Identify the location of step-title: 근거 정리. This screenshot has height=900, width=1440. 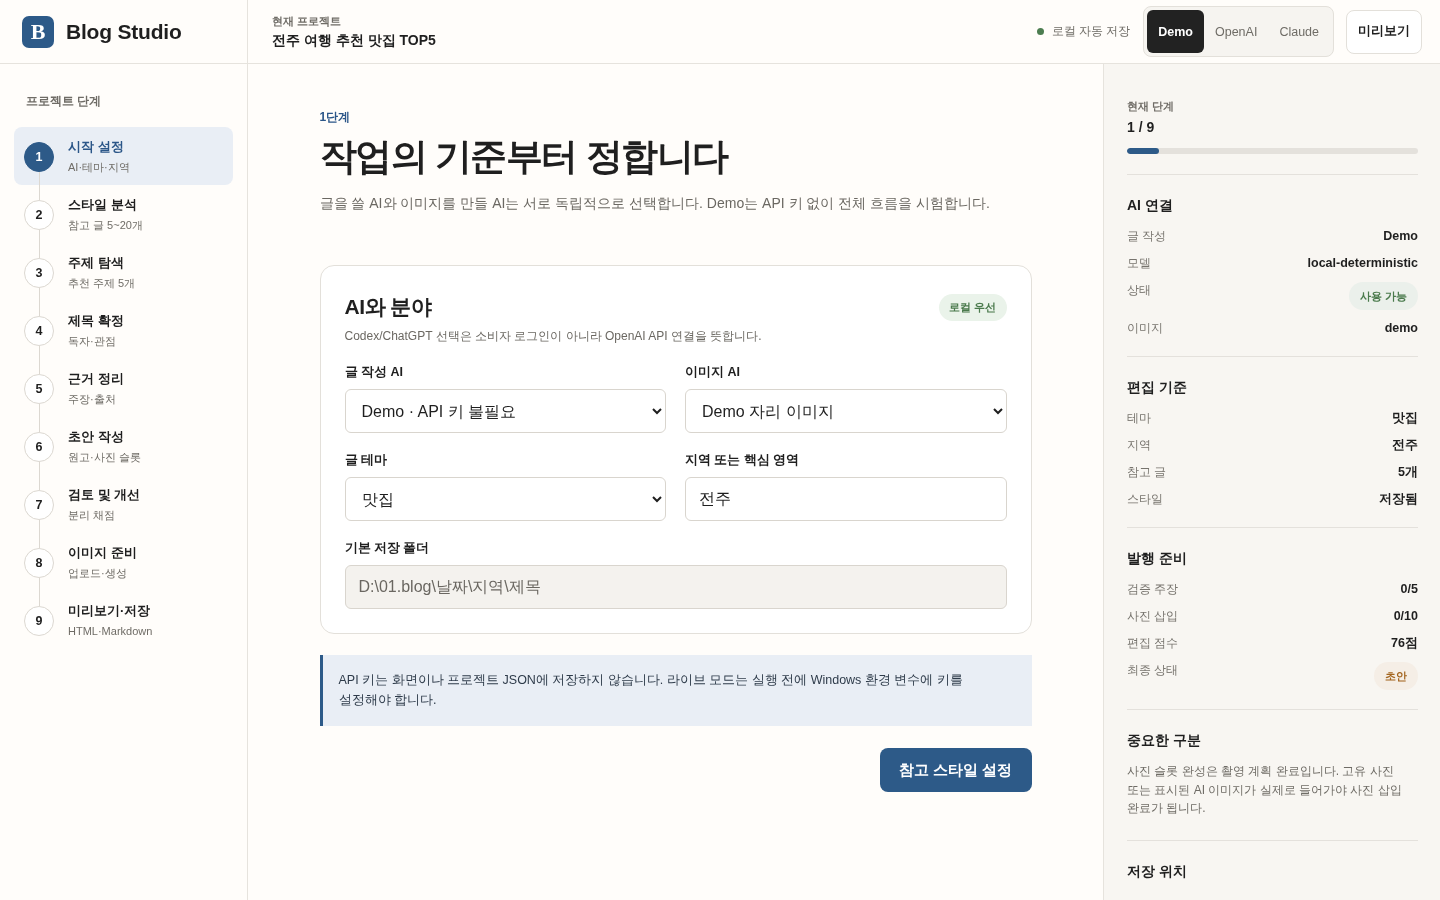
(96, 379).